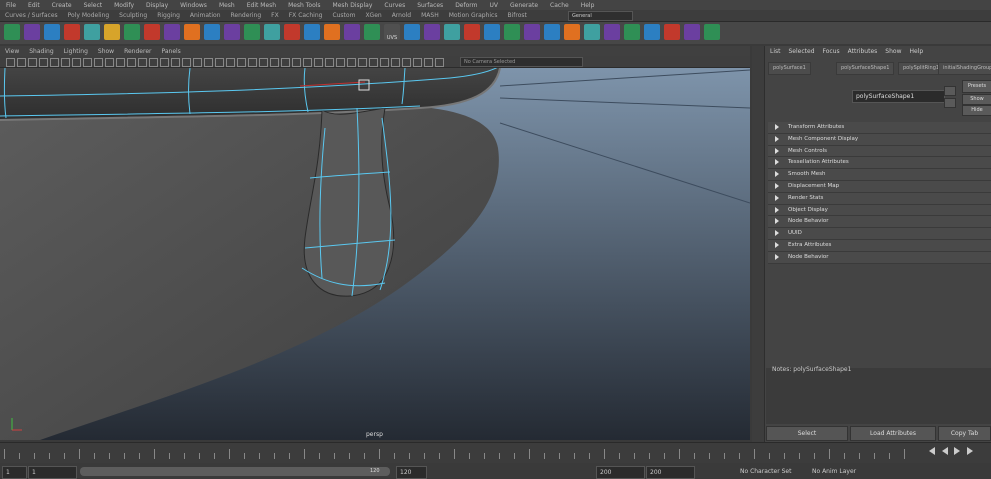 This screenshot has height=479, width=991. Describe the element at coordinates (758, 244) in the screenshot. I see `panel-side-tabs` at that location.